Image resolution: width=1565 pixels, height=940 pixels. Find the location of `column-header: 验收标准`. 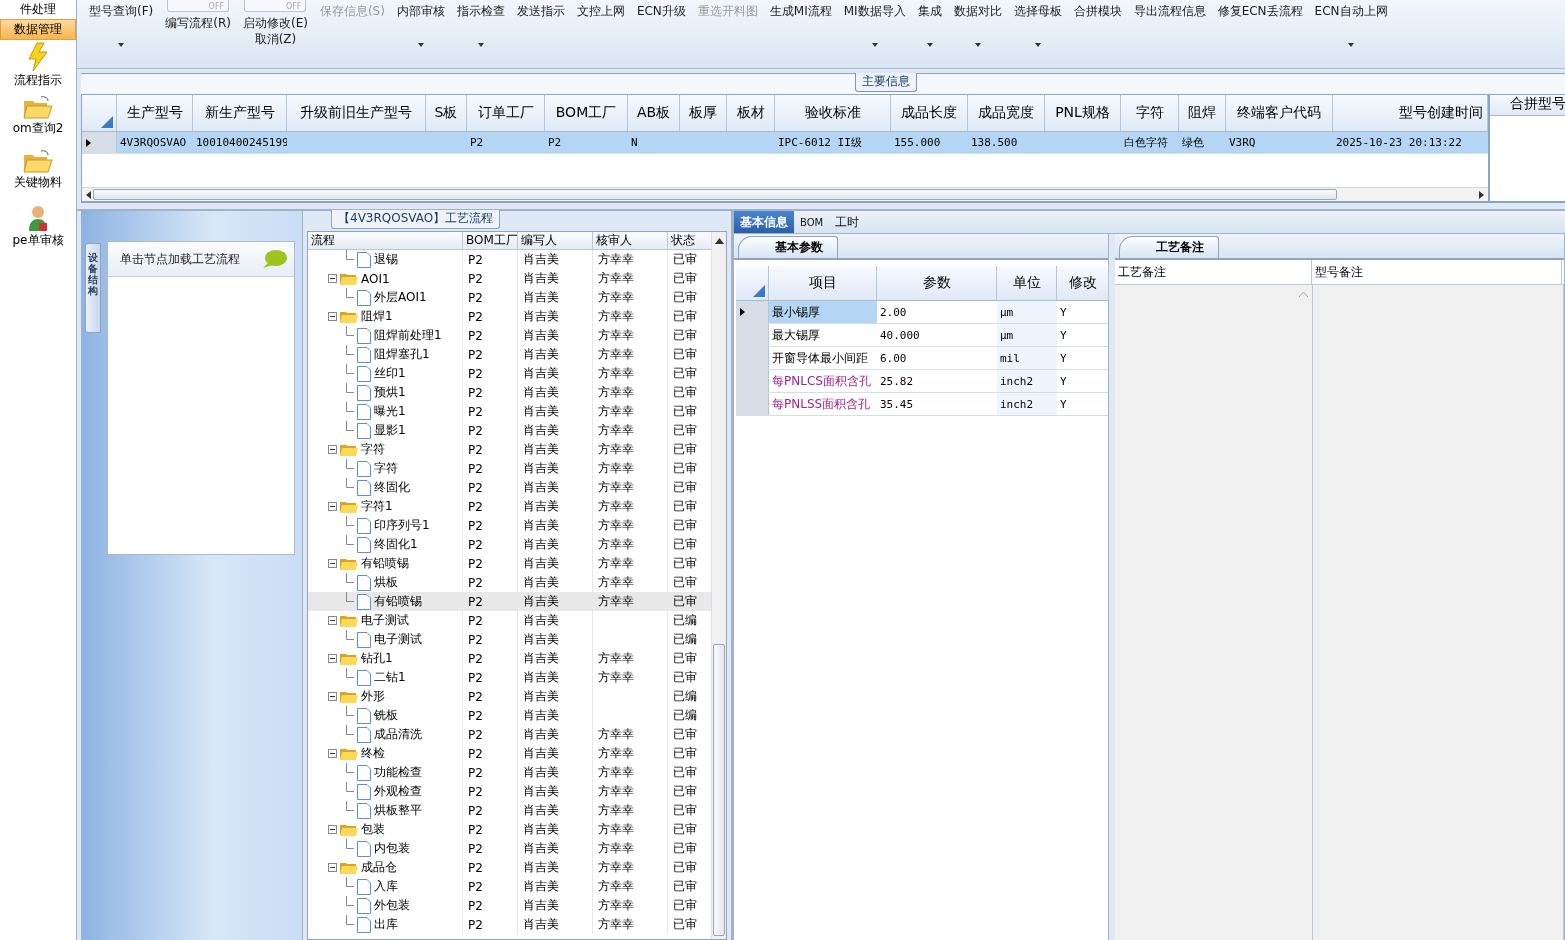

column-header: 验收标准 is located at coordinates (833, 113).